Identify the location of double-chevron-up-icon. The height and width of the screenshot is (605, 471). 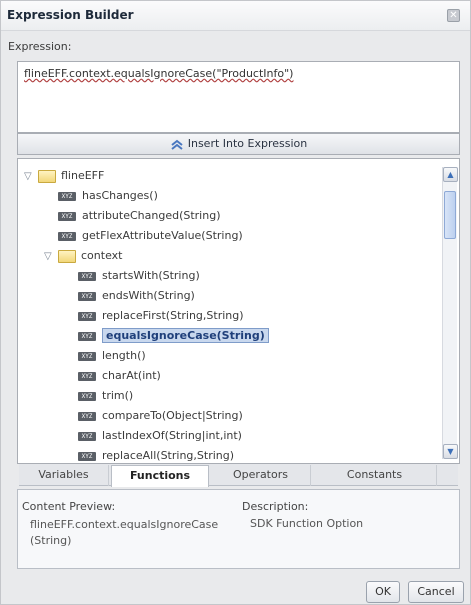
(177, 144).